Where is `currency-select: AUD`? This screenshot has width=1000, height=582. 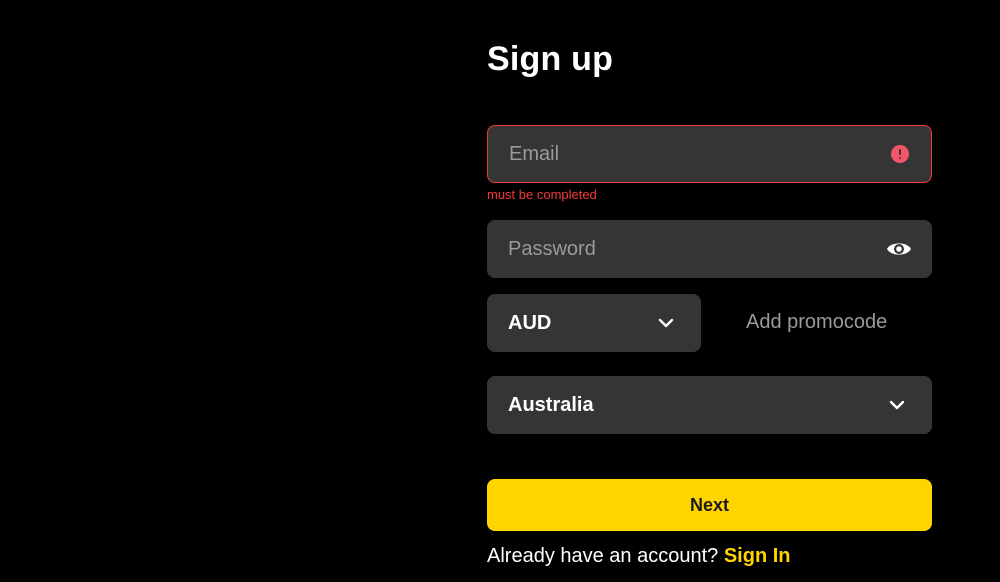 currency-select: AUD is located at coordinates (594, 323).